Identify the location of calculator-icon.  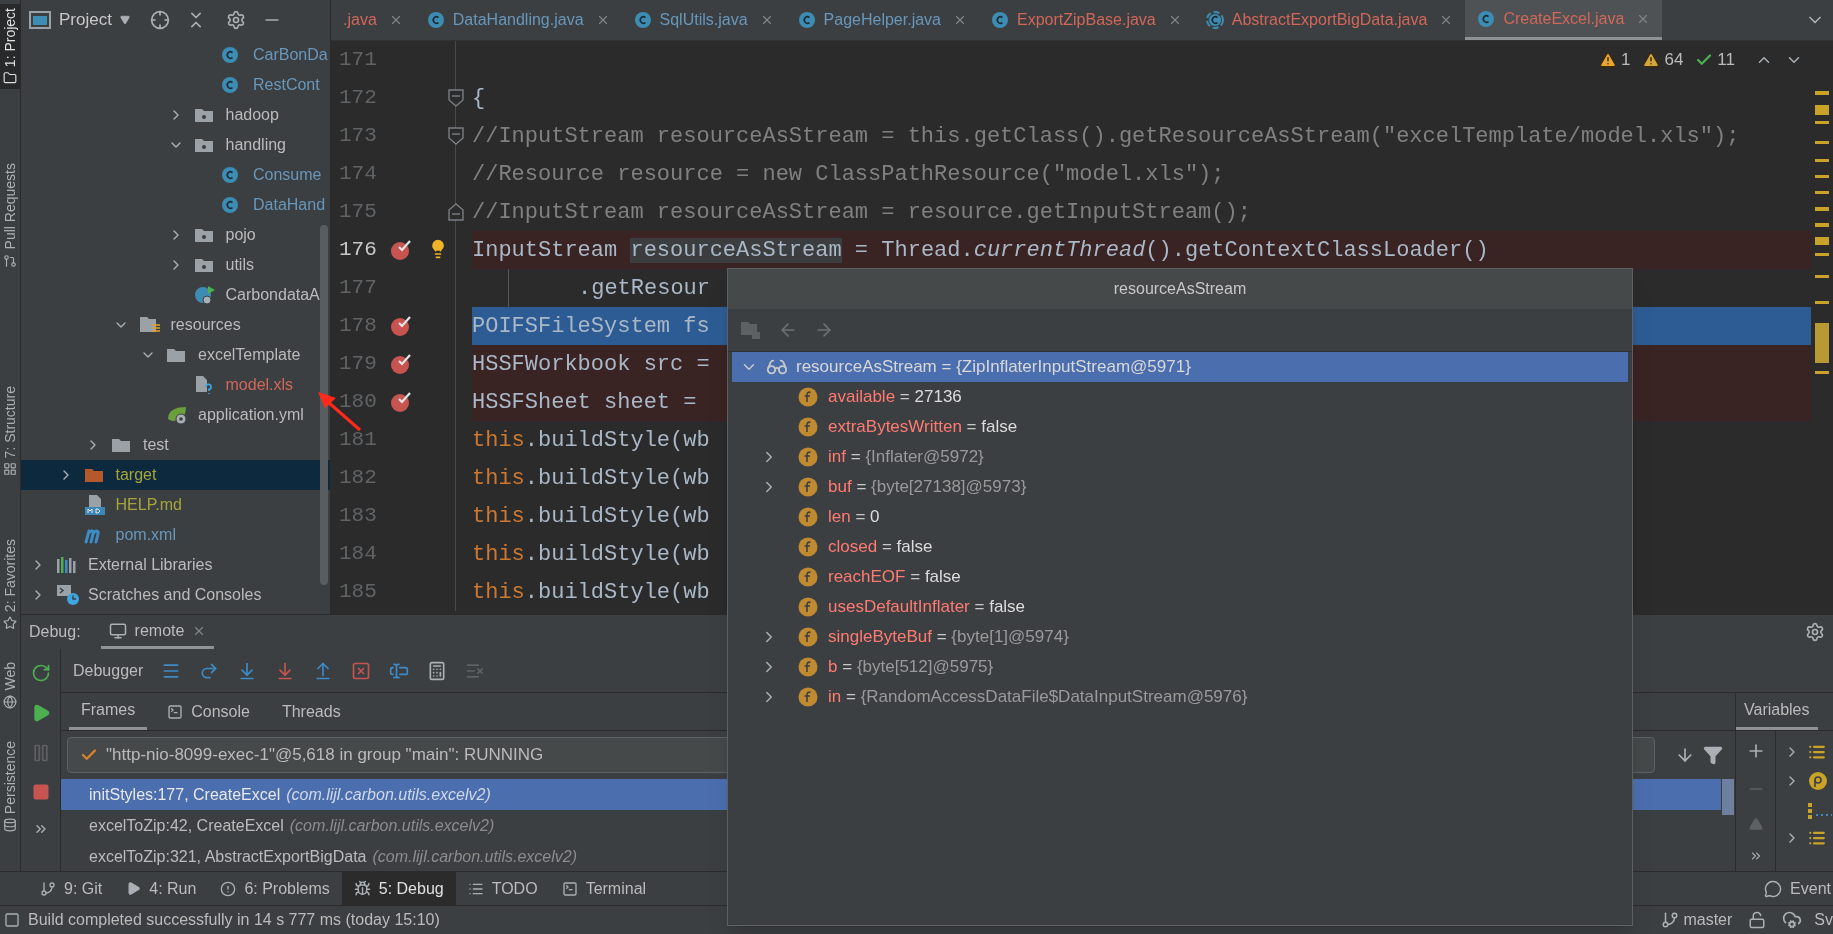
(437, 670).